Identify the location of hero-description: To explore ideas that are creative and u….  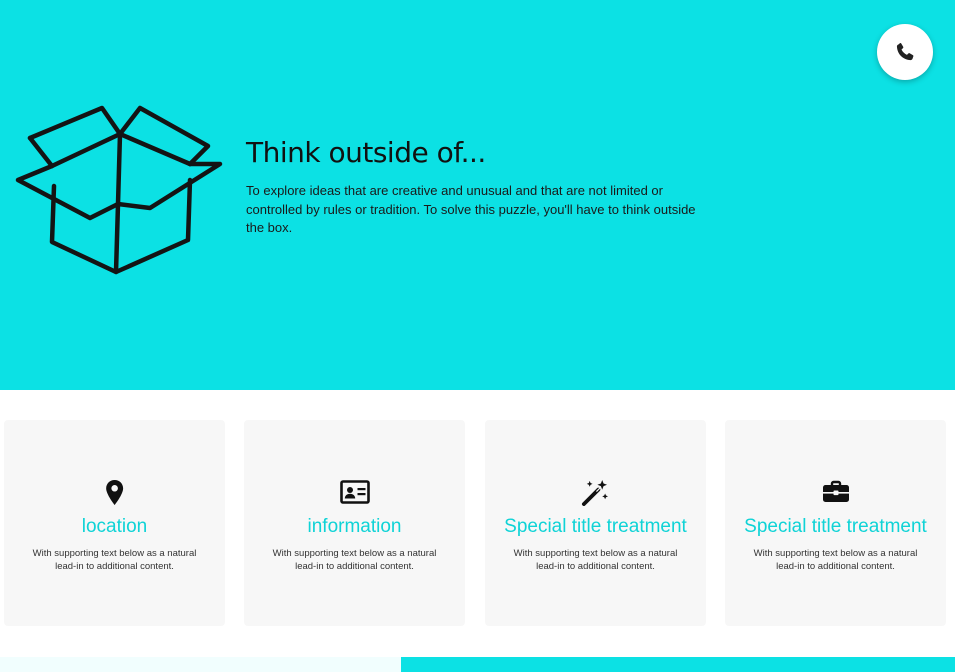
(471, 209).